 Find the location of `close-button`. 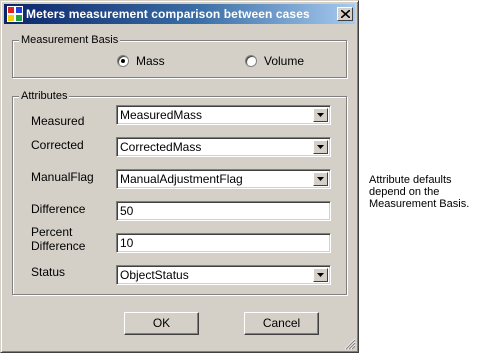

close-button is located at coordinates (345, 14).